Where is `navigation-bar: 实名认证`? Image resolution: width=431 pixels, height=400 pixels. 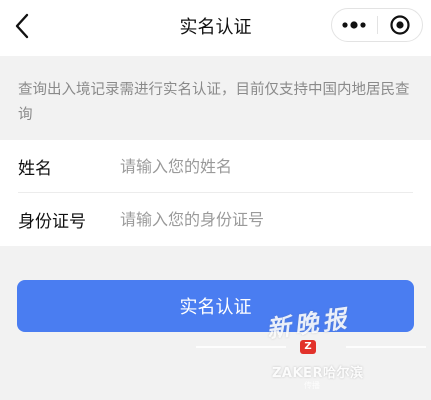
navigation-bar: 实名认证 is located at coordinates (215, 28).